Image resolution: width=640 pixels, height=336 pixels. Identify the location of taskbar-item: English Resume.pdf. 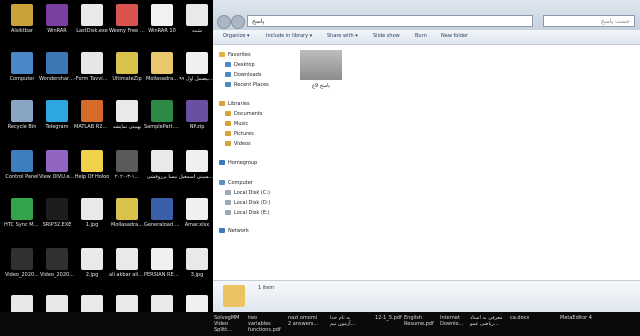
(420, 321).